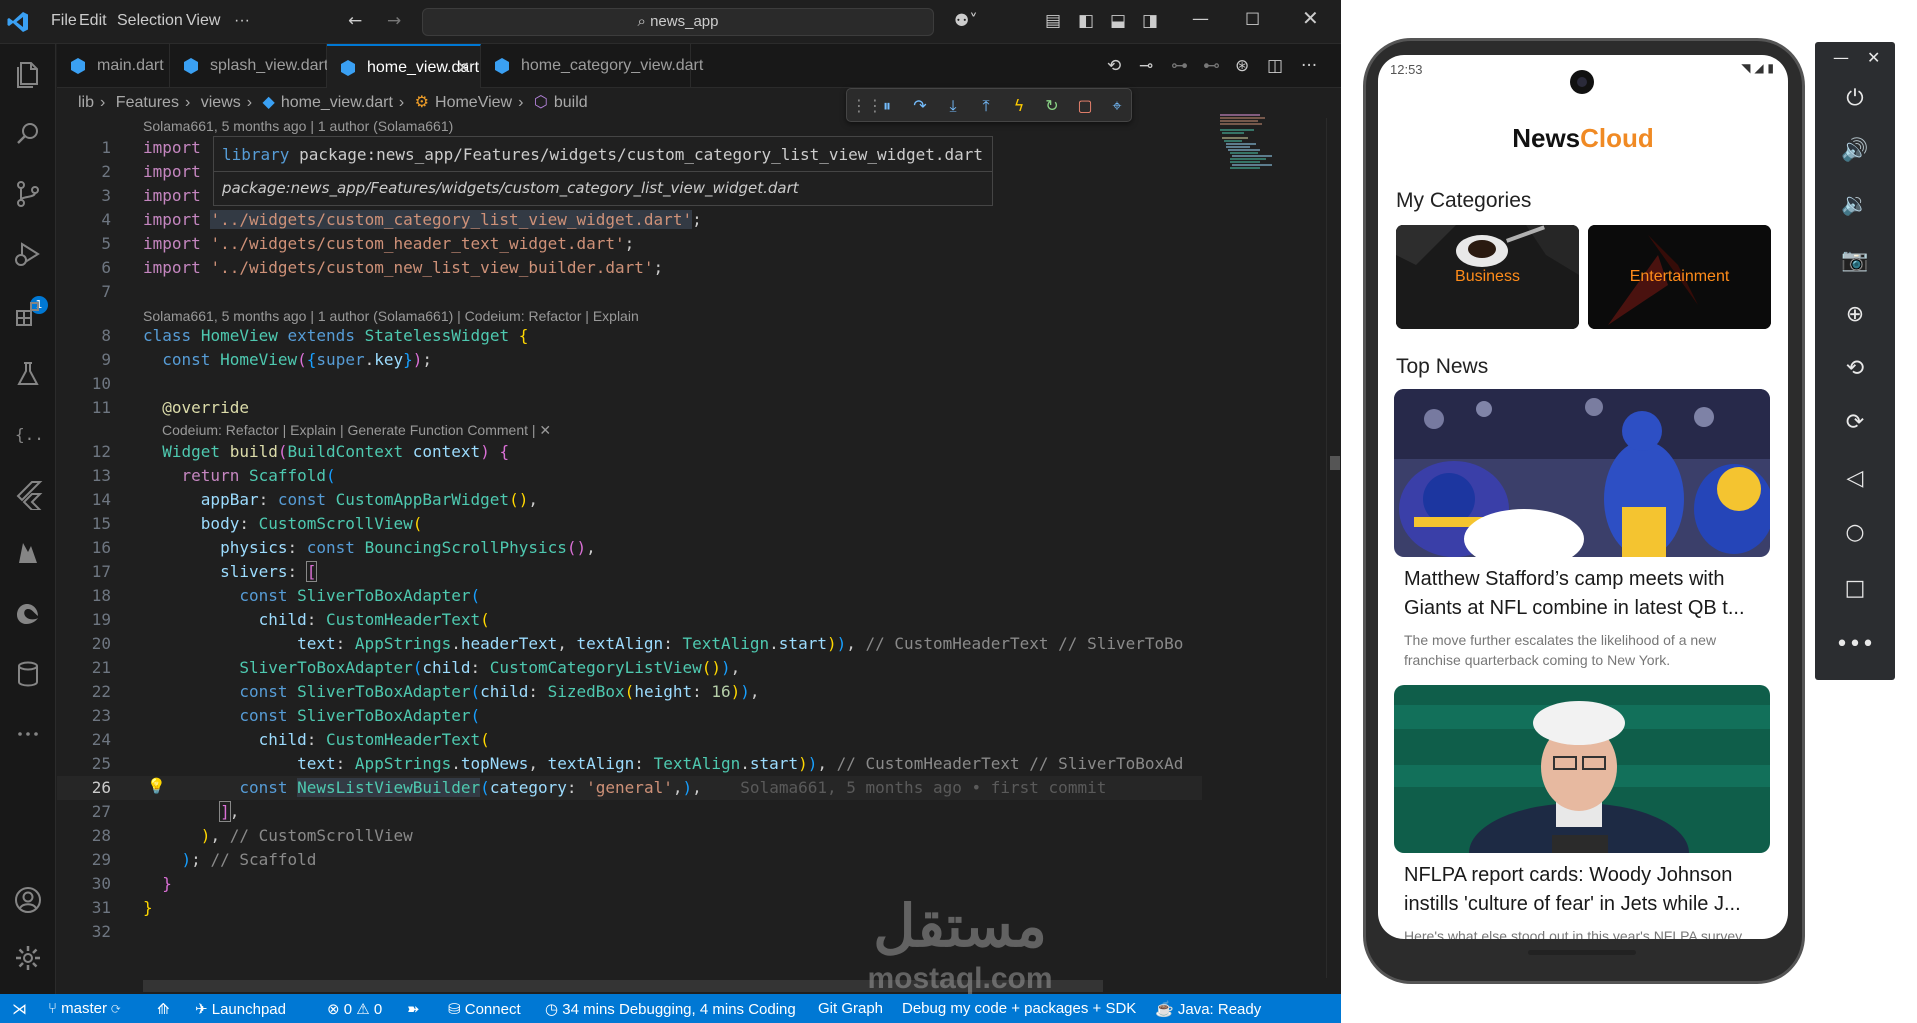 The image size is (1917, 1023). What do you see at coordinates (1211, 66) in the screenshot?
I see `next-change-icon: ⊷` at bounding box center [1211, 66].